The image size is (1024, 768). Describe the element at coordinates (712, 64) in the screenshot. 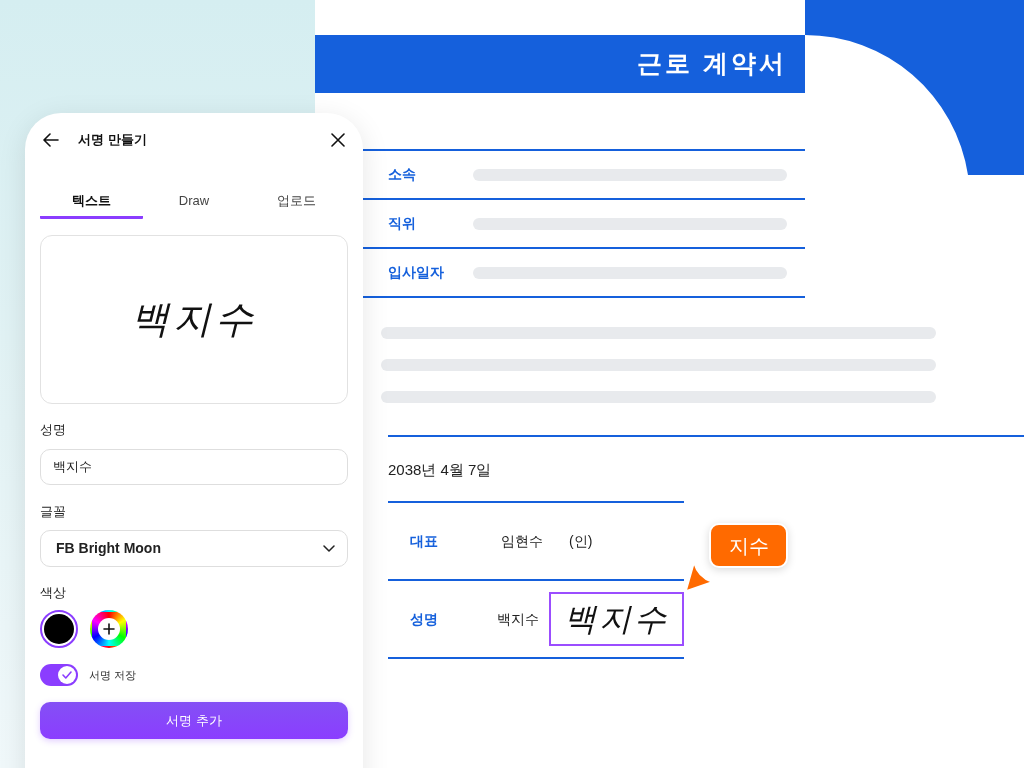

I see `document-title: 근로 계약서` at that location.